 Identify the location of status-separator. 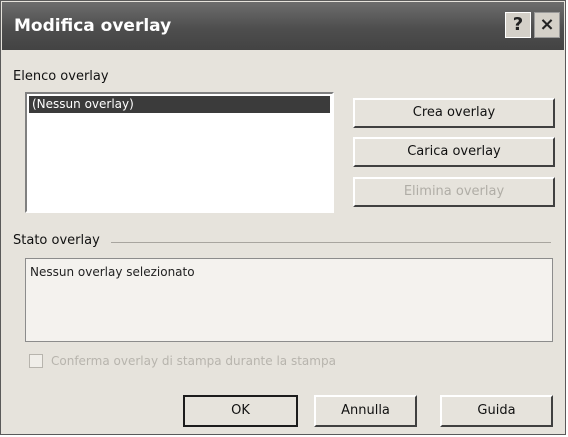
(331, 242).